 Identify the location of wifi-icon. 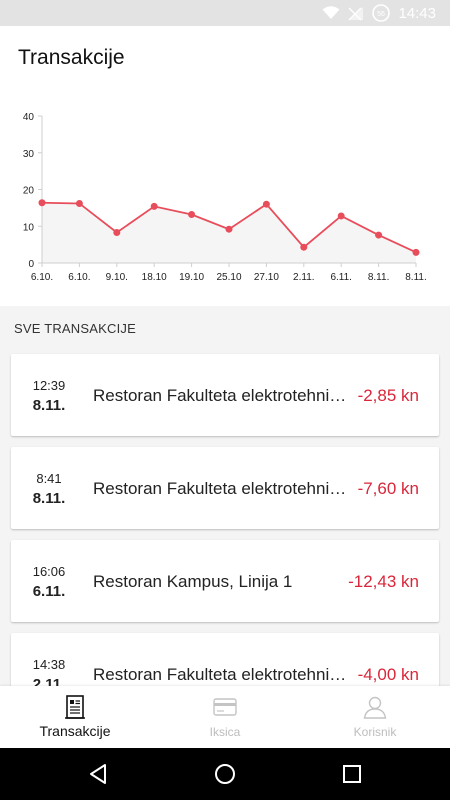
(331, 12).